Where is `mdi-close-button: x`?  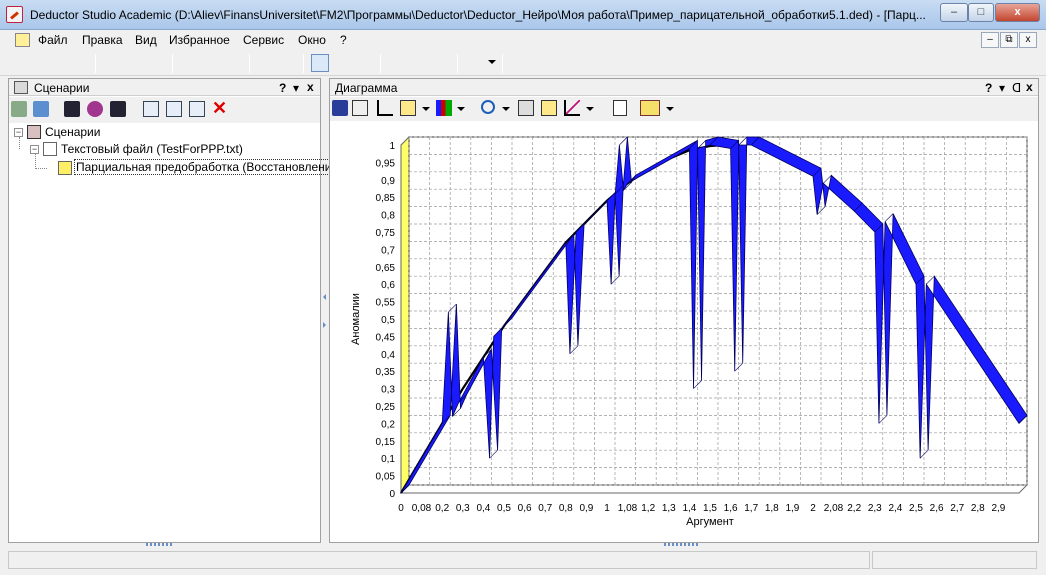 mdi-close-button: x is located at coordinates (1028, 40).